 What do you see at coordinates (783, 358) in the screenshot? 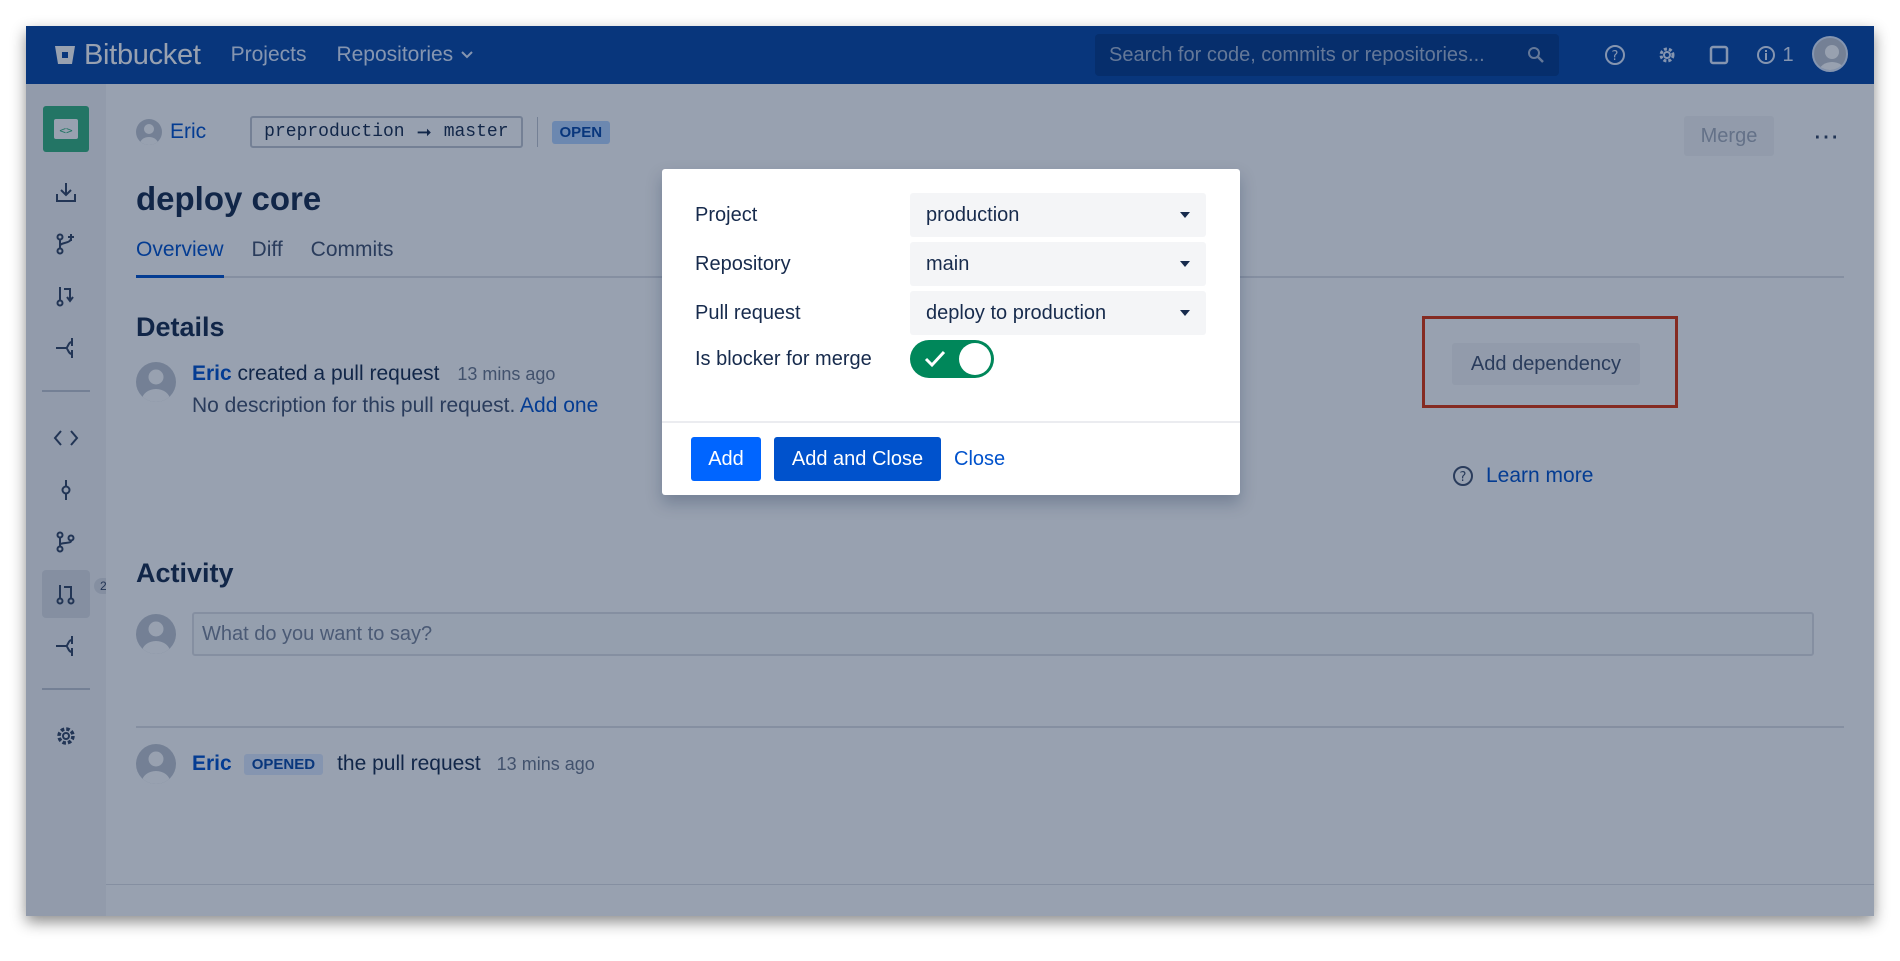
I see `blocker-label: Is blocker for merge` at bounding box center [783, 358].